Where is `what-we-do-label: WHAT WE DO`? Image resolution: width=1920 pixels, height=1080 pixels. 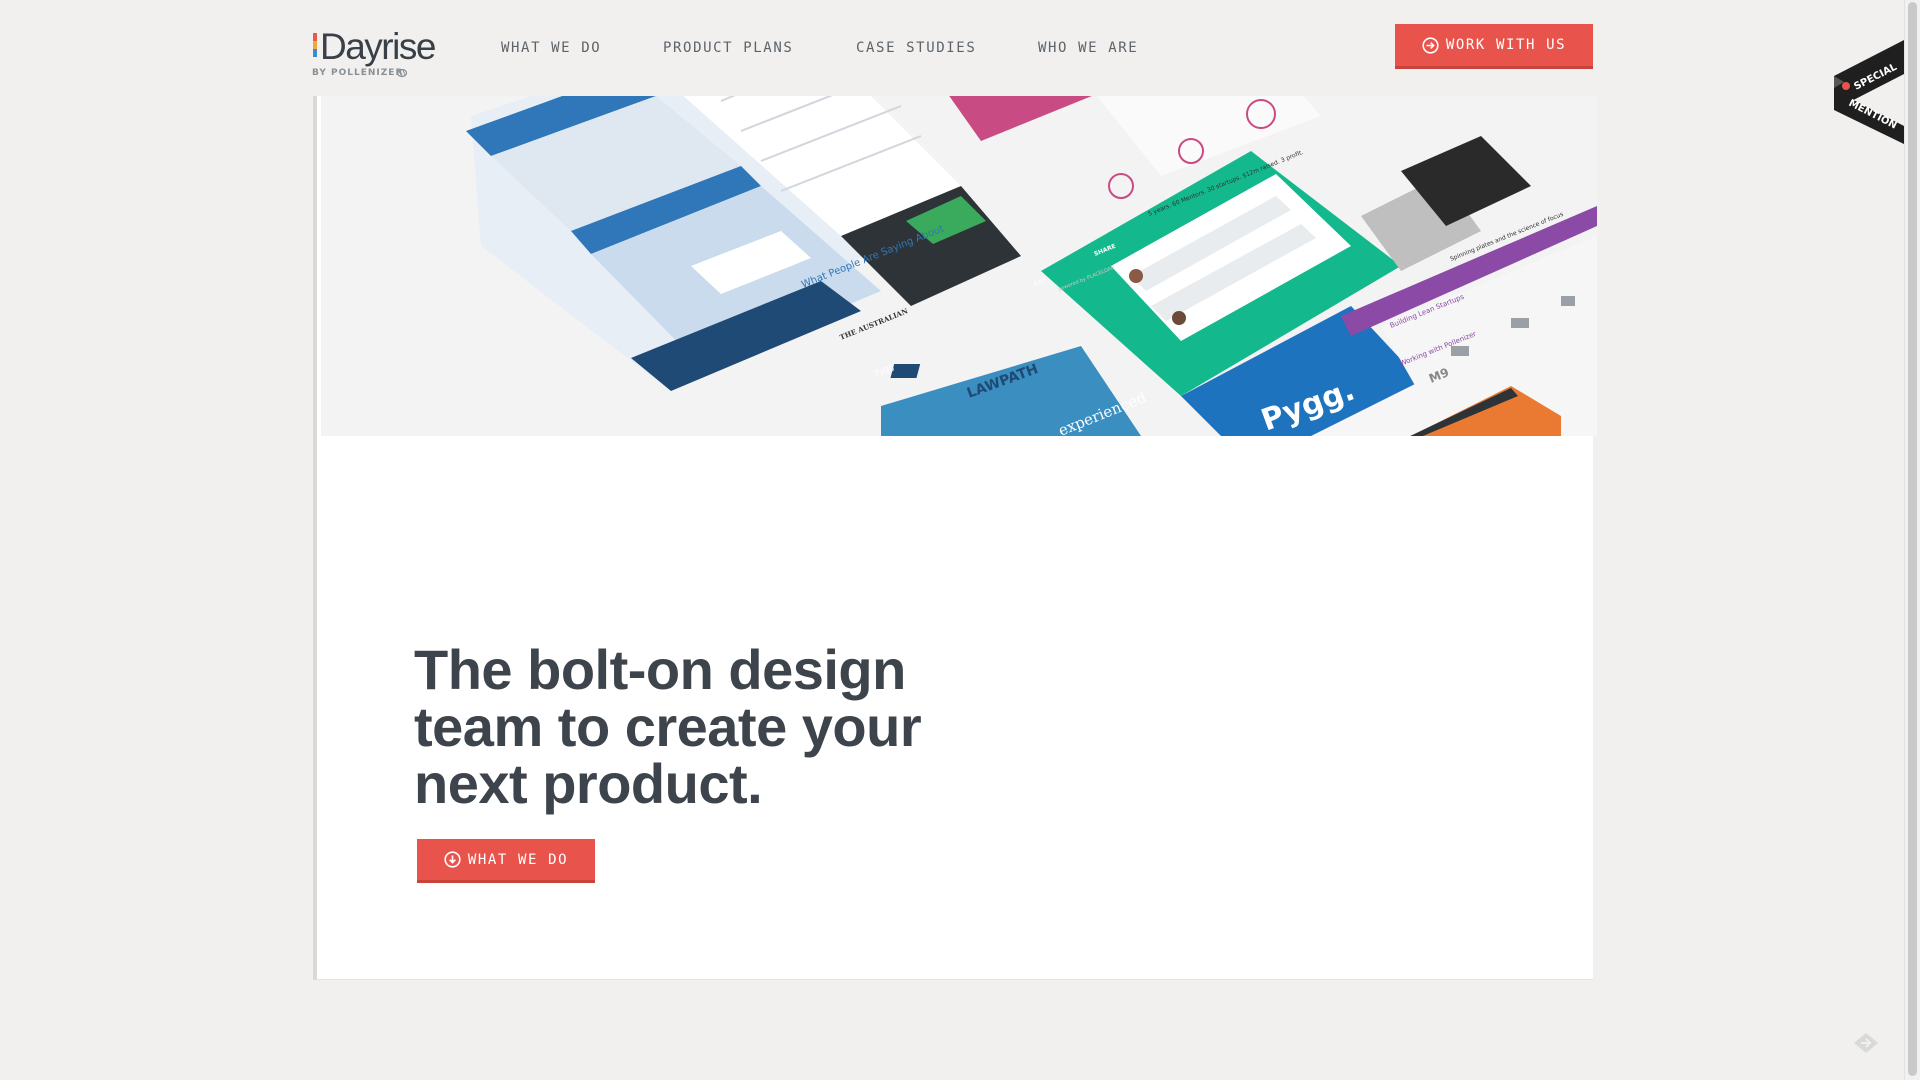
what-we-do-label: WHAT WE DO is located at coordinates (518, 859).